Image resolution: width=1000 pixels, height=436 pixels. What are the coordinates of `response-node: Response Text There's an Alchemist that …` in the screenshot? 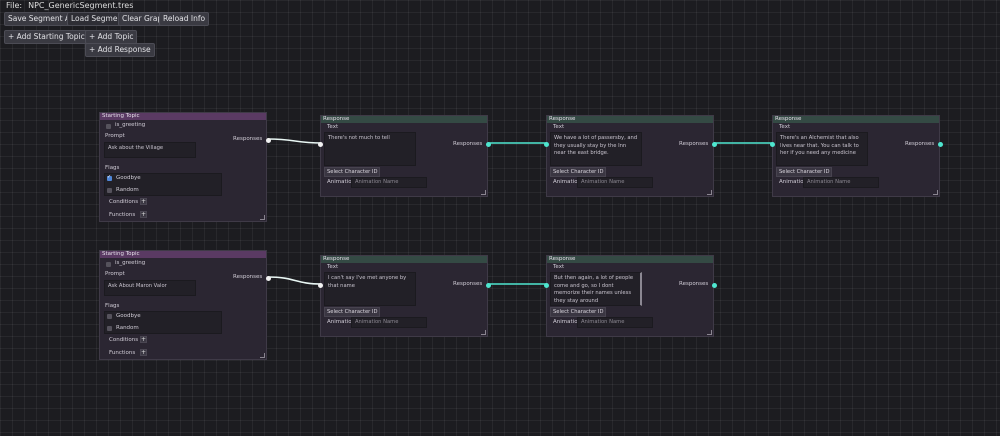 It's located at (856, 156).